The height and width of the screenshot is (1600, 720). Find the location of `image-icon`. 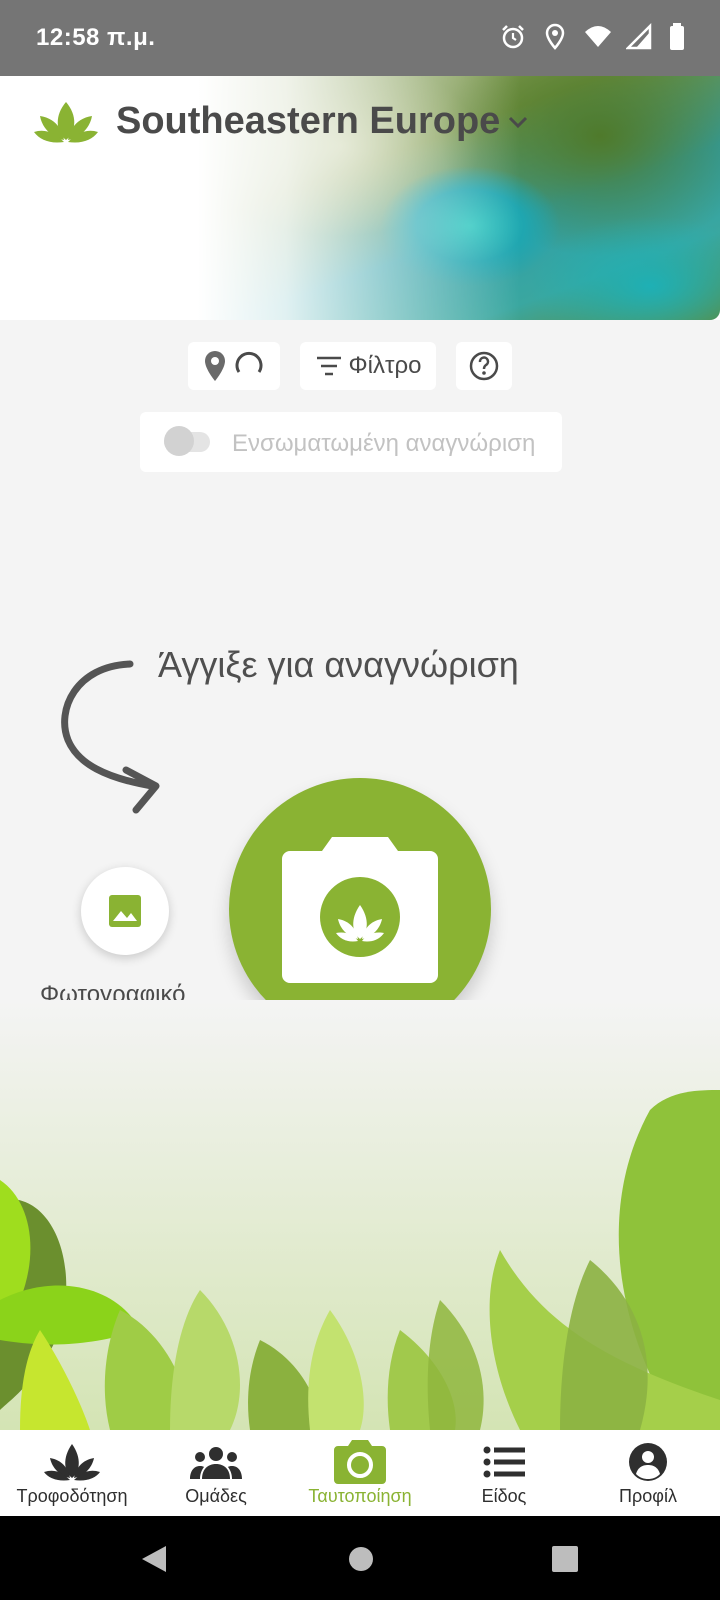

image-icon is located at coordinates (125, 911).